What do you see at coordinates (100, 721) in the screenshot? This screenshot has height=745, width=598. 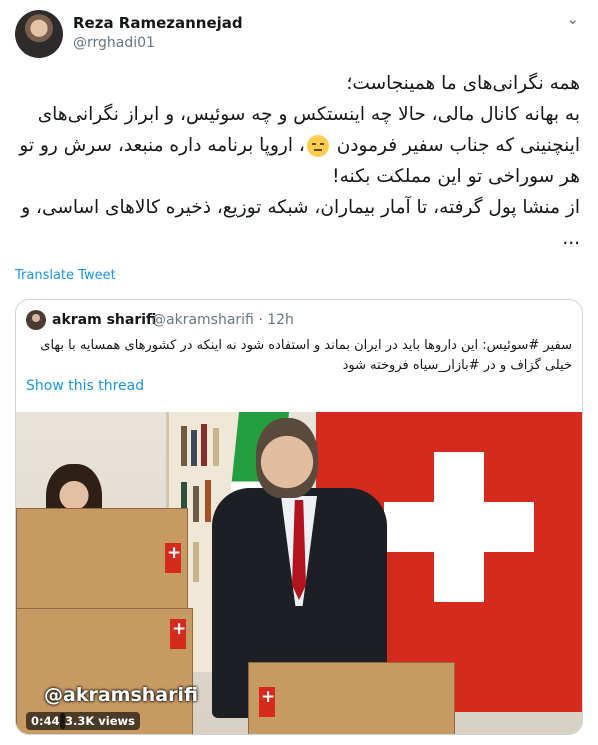 I see `video-views: 3.3K views` at bounding box center [100, 721].